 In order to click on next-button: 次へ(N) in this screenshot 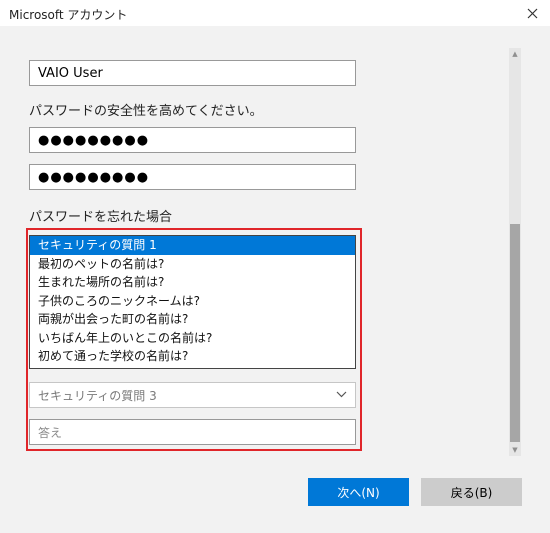, I will do `click(358, 492)`.